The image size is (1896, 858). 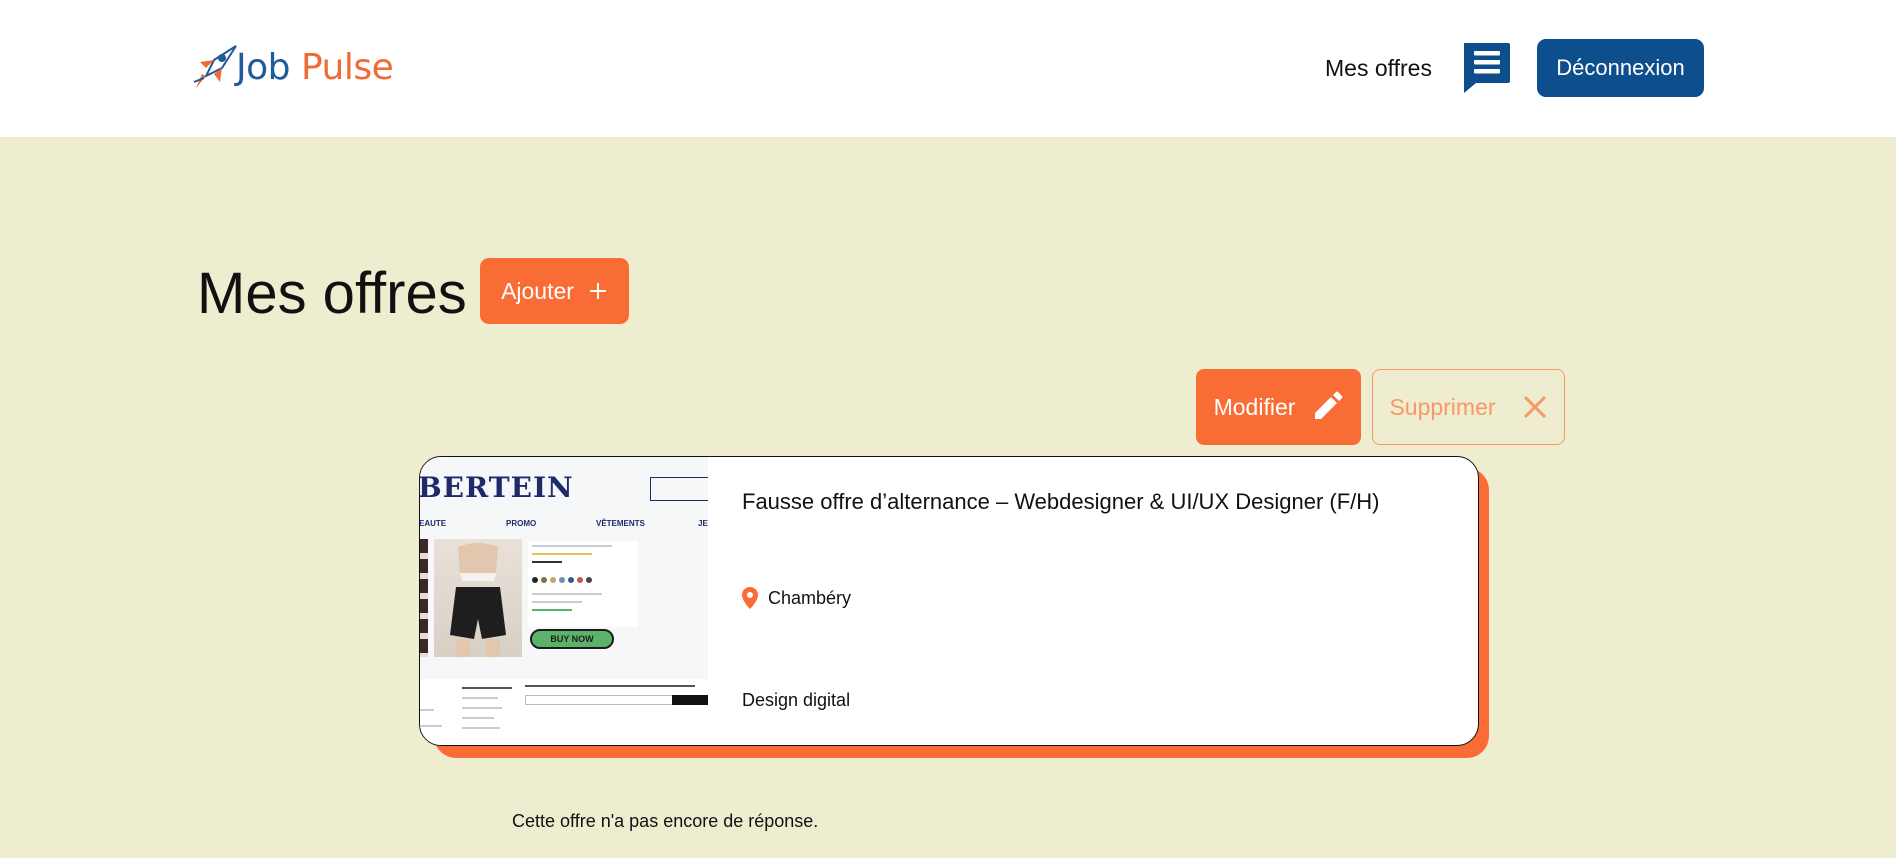 What do you see at coordinates (424, 598) in the screenshot?
I see `thumbnail-side-strip` at bounding box center [424, 598].